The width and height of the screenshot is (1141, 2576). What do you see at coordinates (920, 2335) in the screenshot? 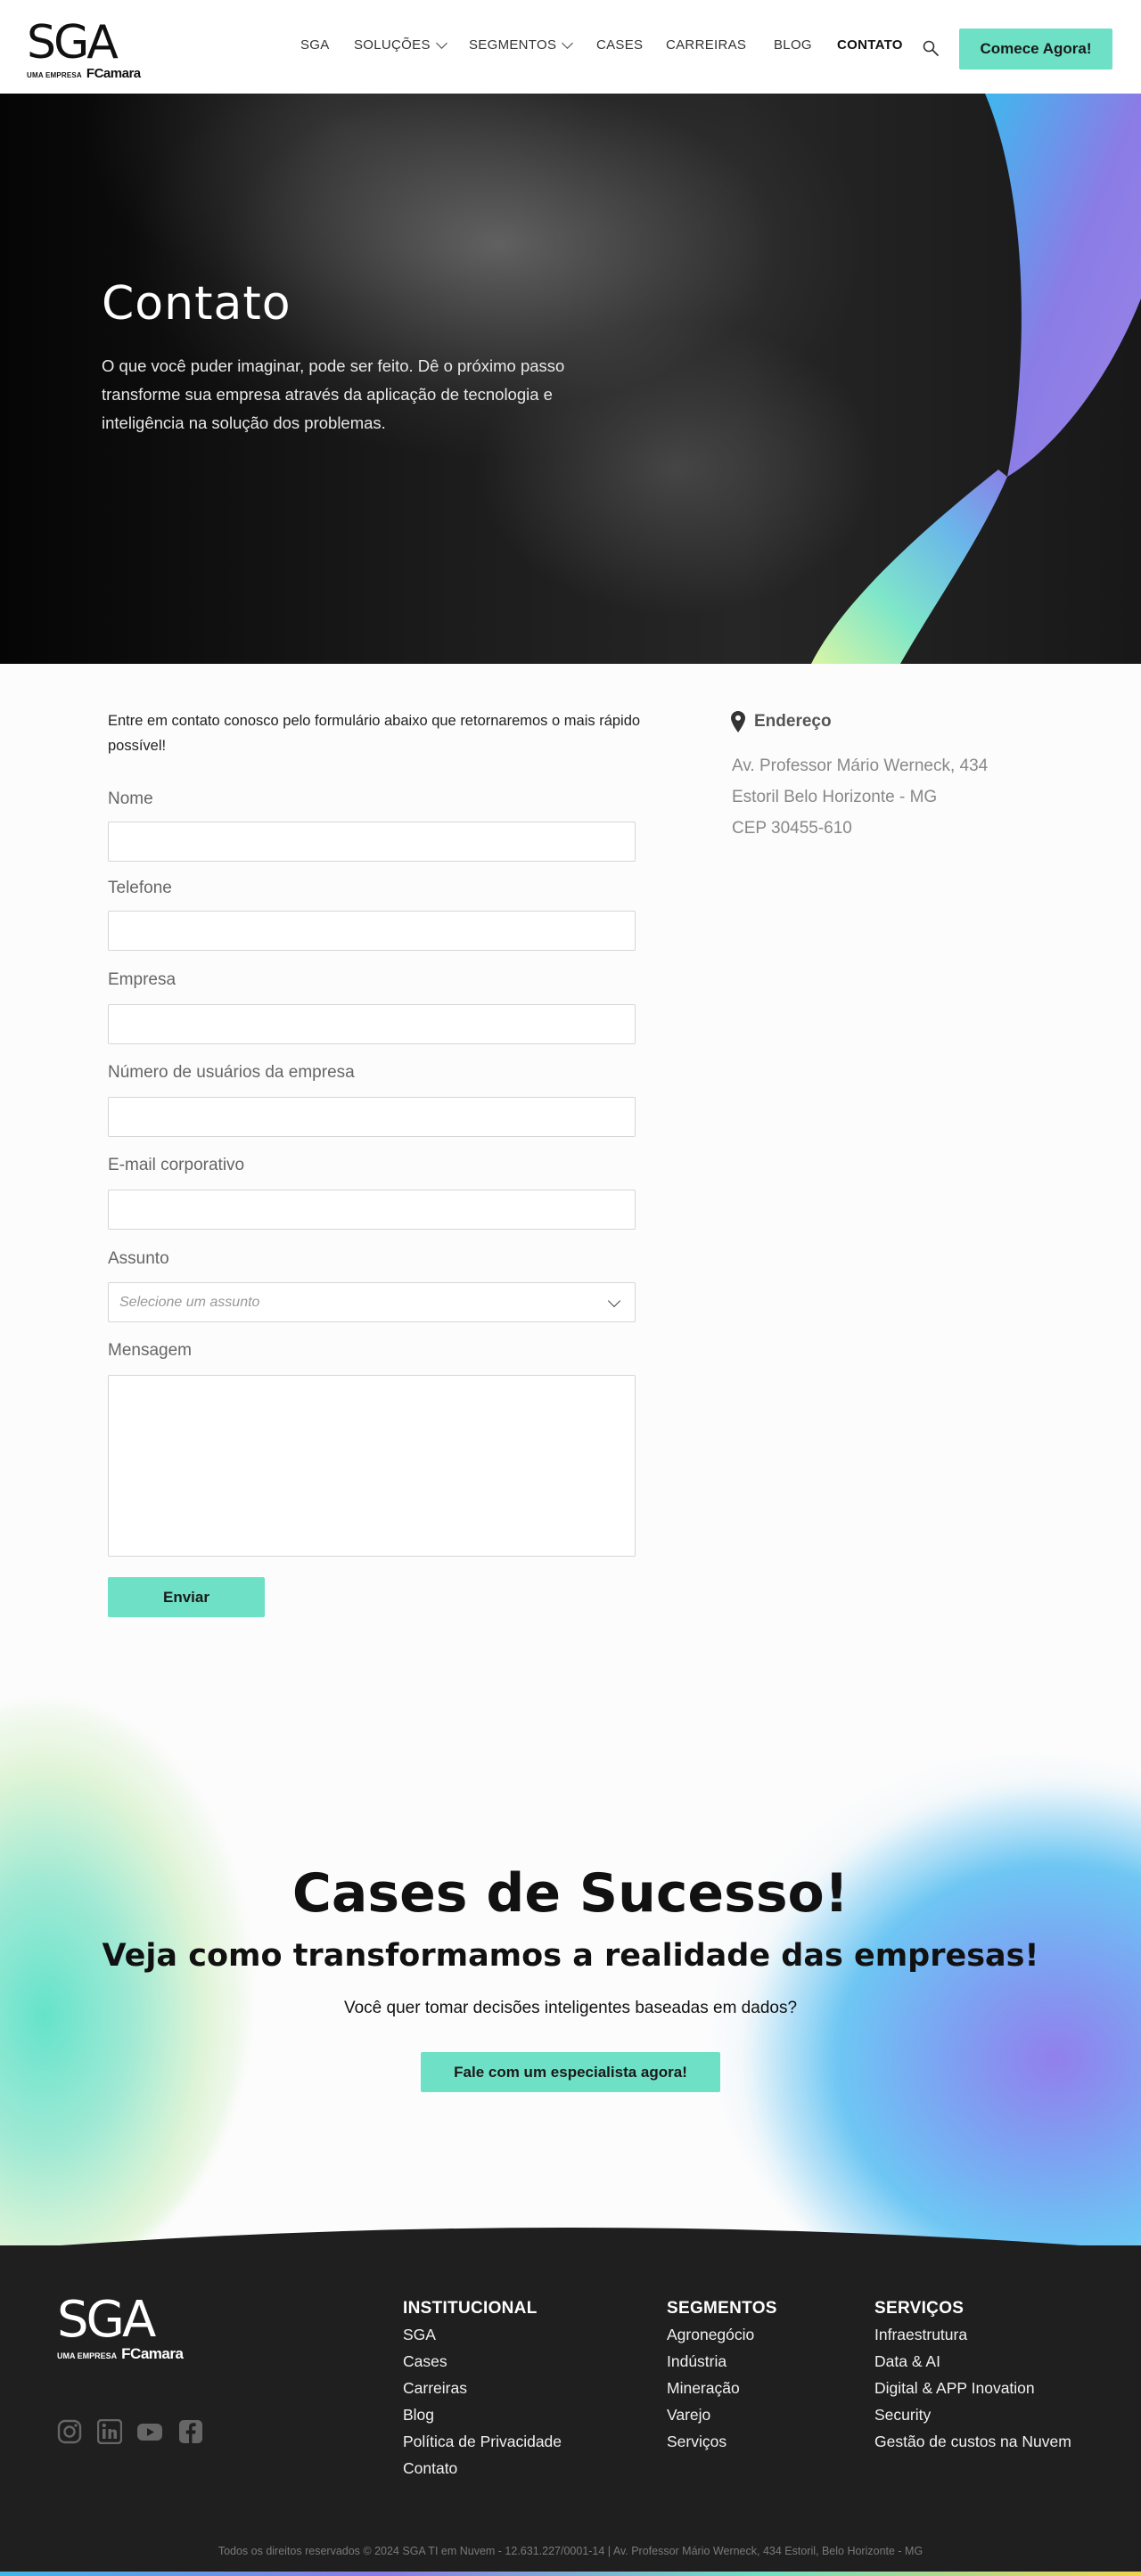
I see `footer-link: Infraestrutura` at bounding box center [920, 2335].